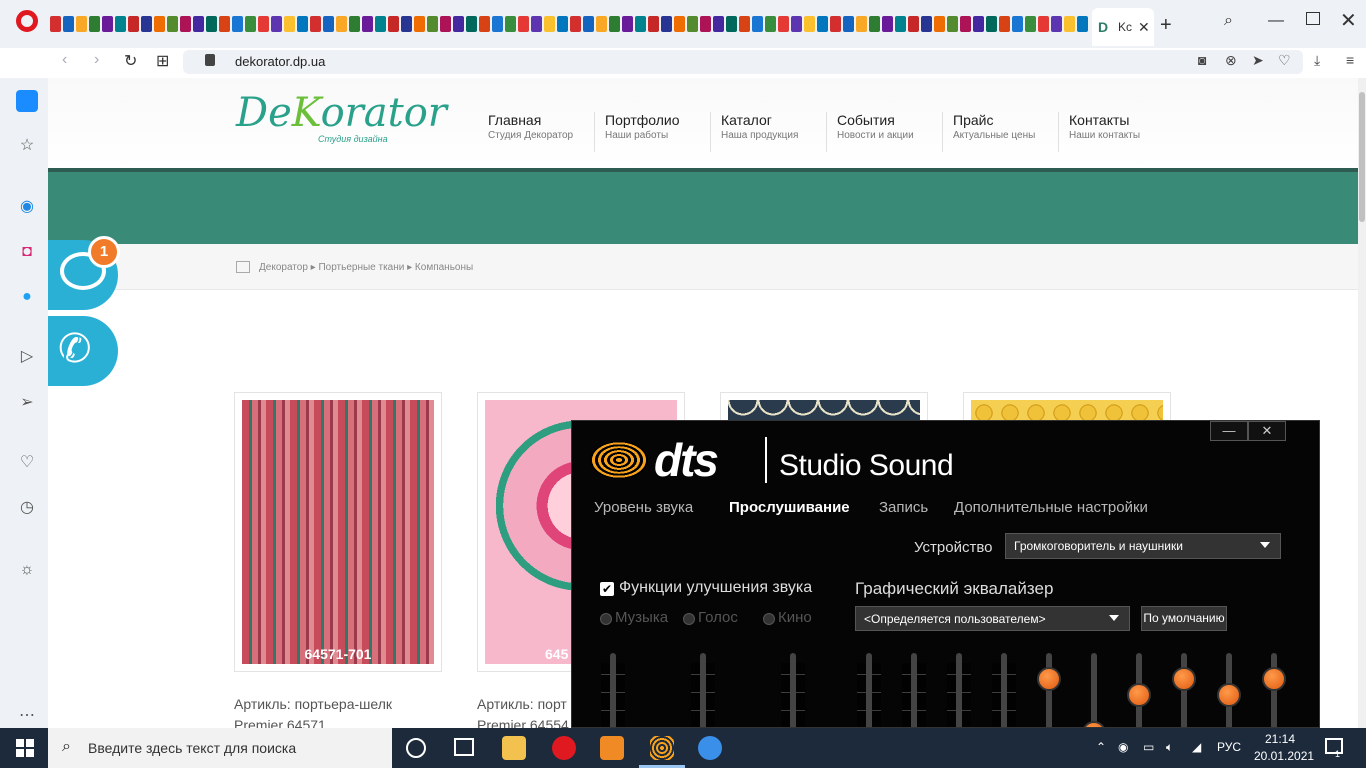 The height and width of the screenshot is (768, 1366). Describe the element at coordinates (27, 207) in the screenshot. I see `sidebar-messenger-icon: ◉` at that location.